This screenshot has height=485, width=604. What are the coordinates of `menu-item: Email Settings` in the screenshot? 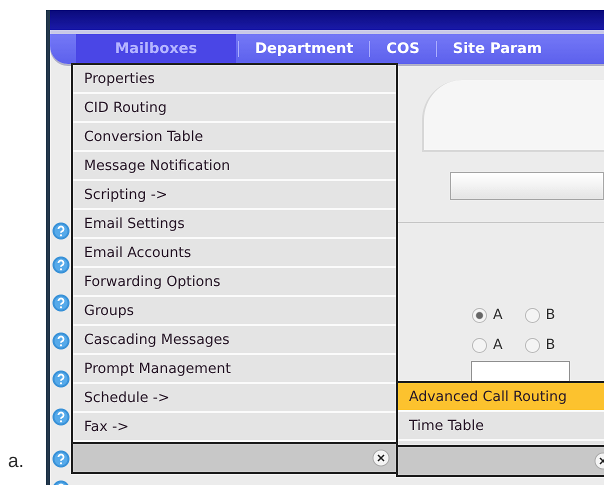 It's located at (234, 224).